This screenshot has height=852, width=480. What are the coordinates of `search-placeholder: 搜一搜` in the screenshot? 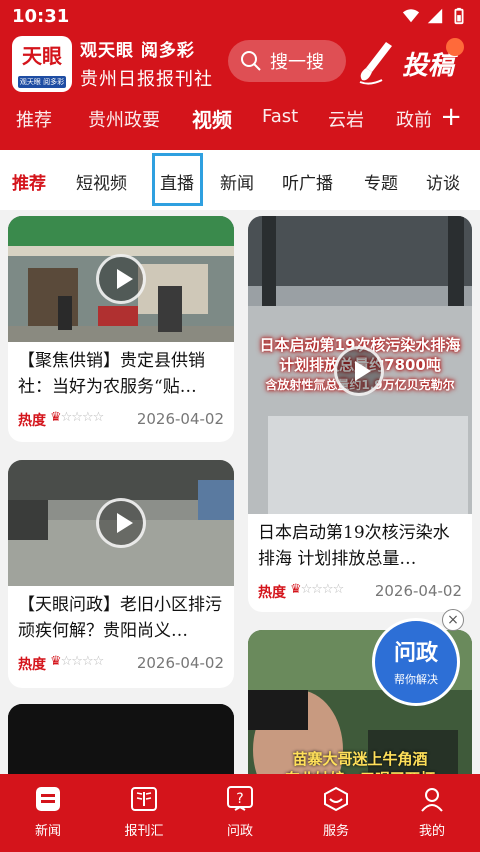 It's located at (297, 62).